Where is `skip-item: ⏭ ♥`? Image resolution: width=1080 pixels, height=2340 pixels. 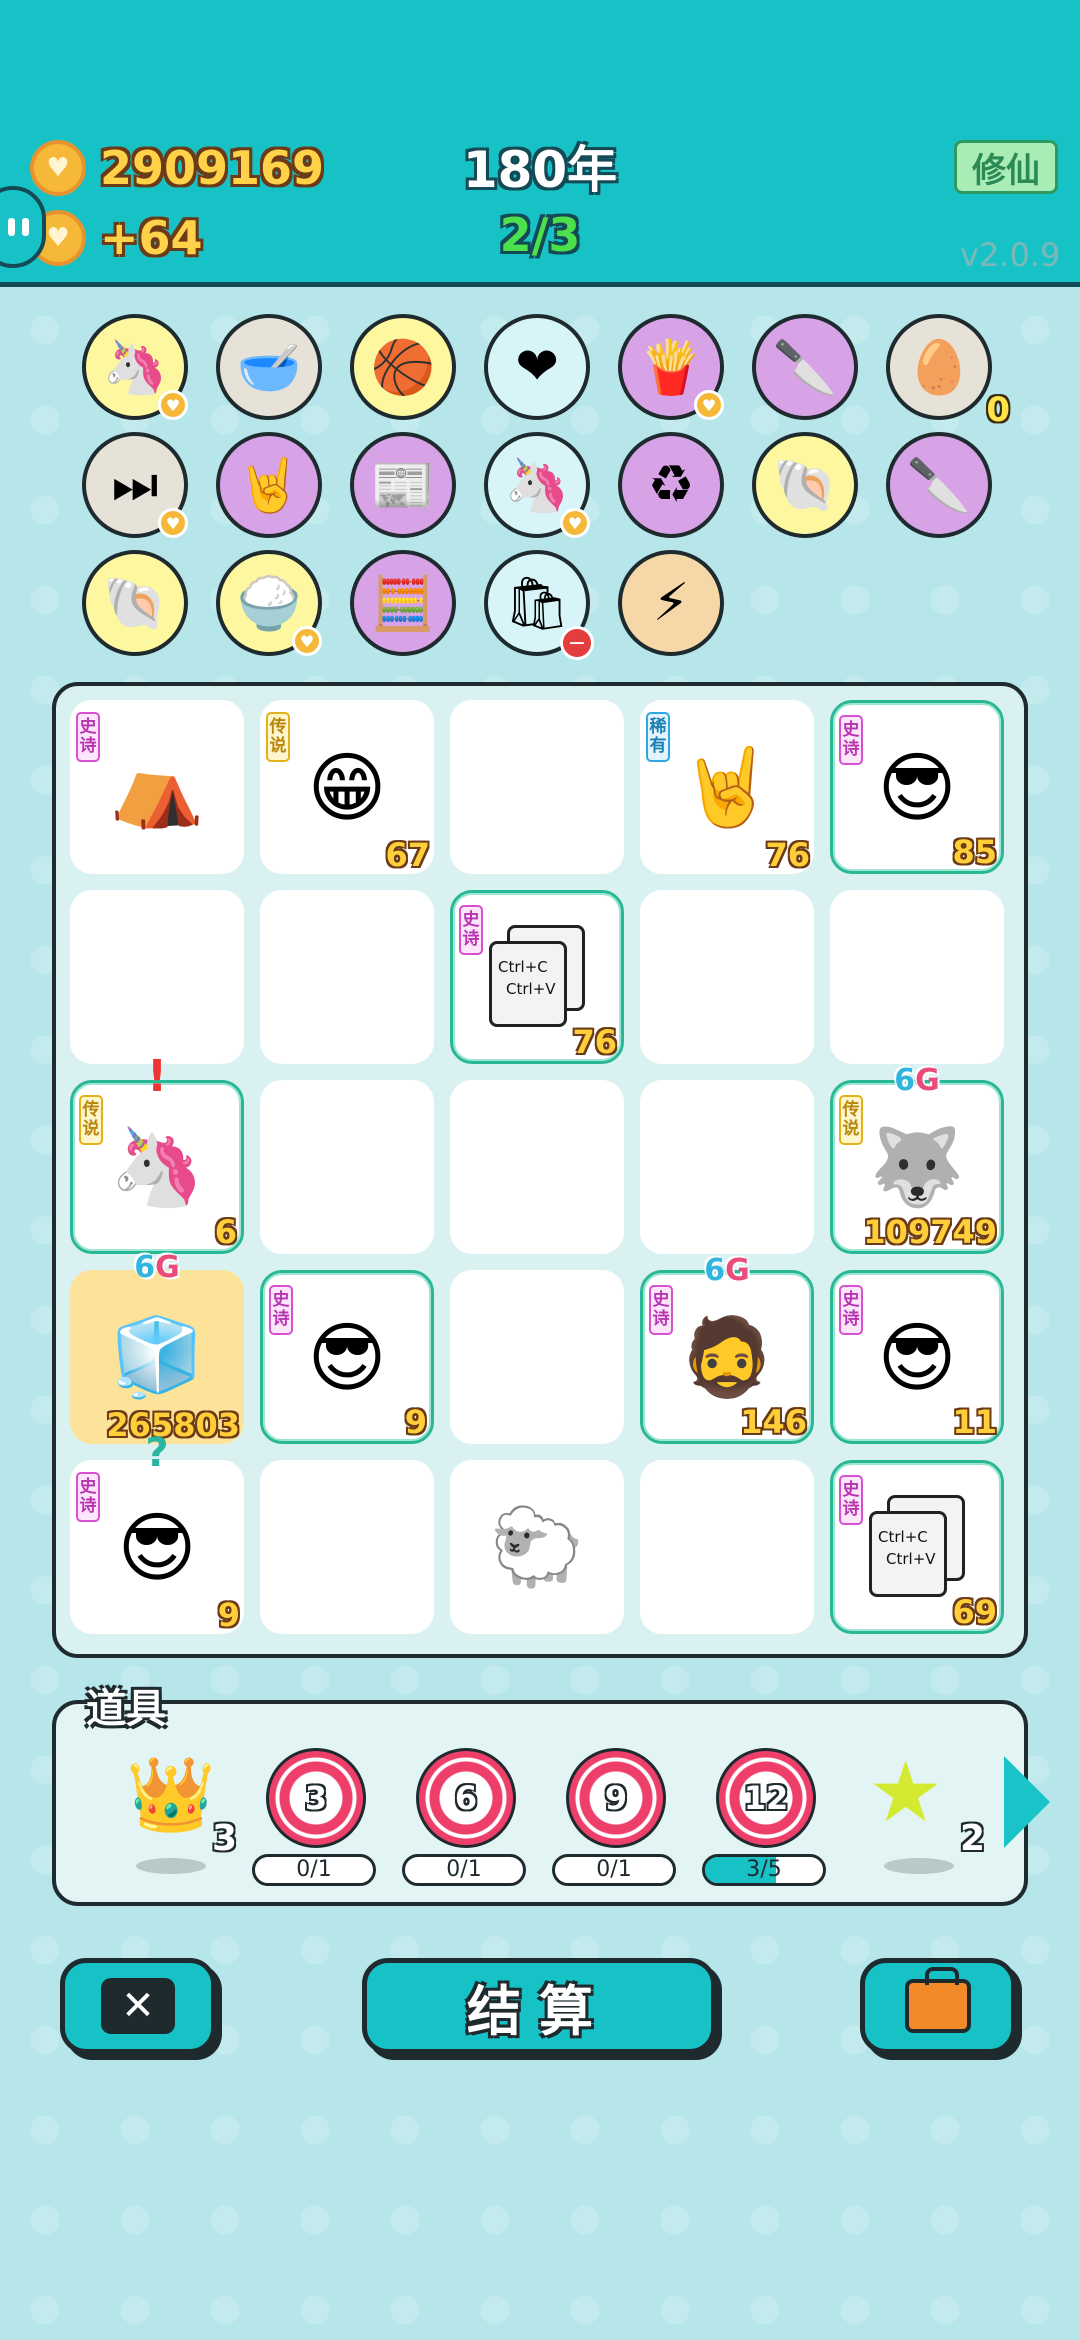 skip-item: ⏭ ♥ is located at coordinates (135, 485).